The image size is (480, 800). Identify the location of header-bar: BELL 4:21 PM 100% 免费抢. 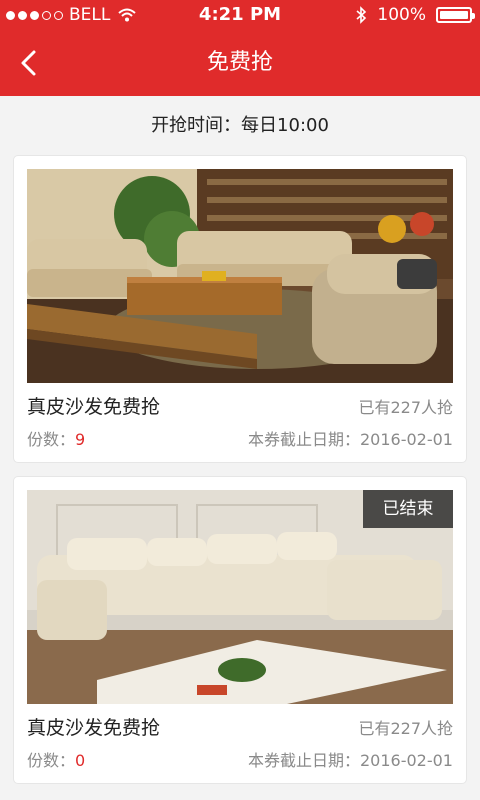
(240, 48).